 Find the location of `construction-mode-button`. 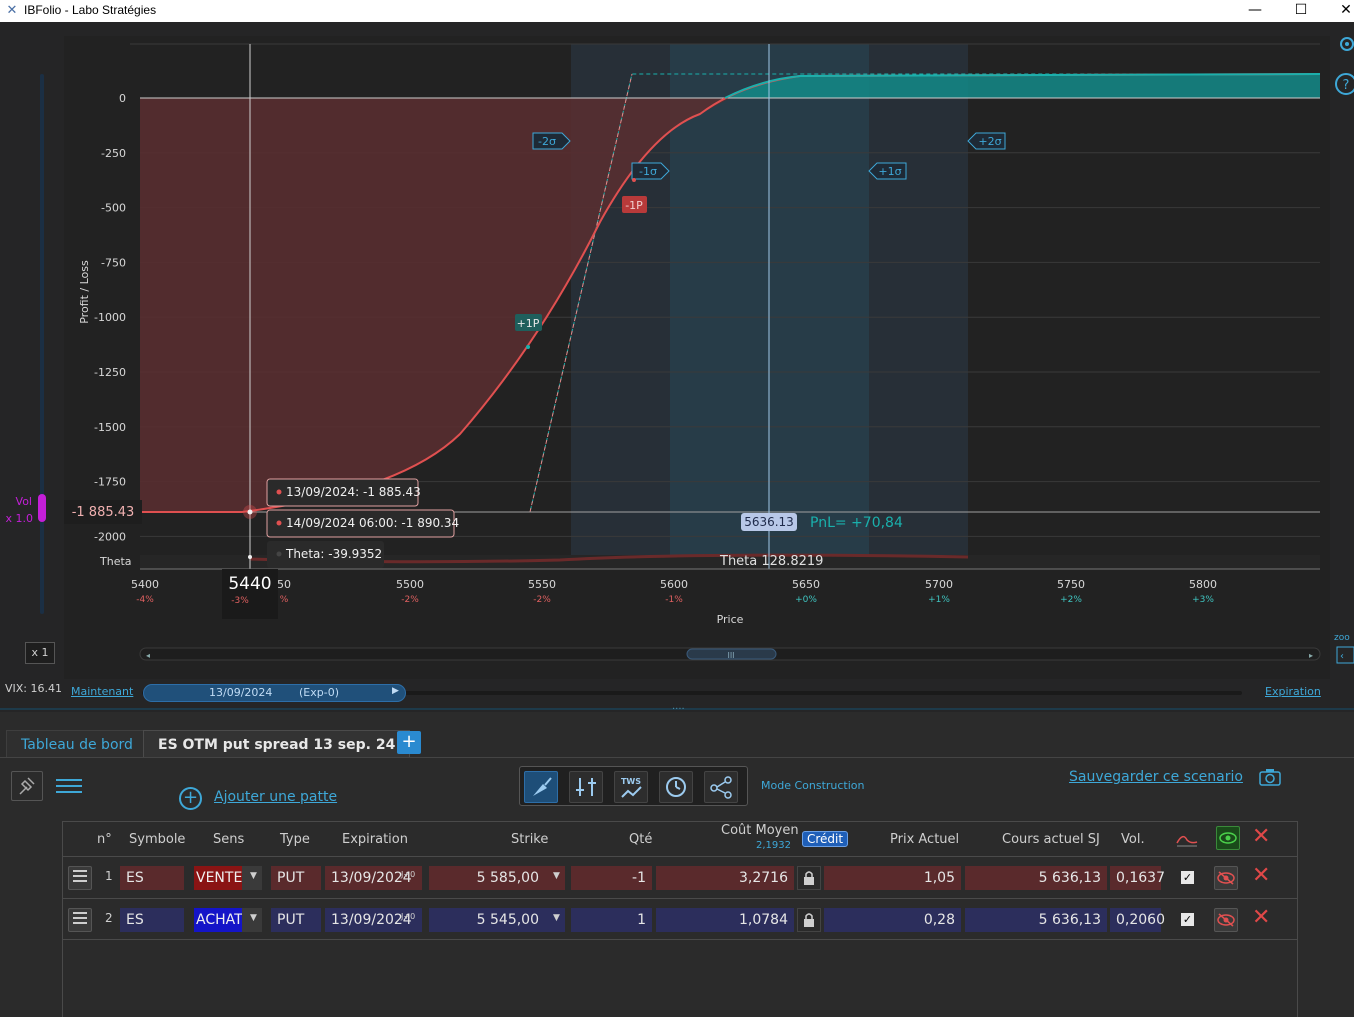

construction-mode-button is located at coordinates (541, 787).